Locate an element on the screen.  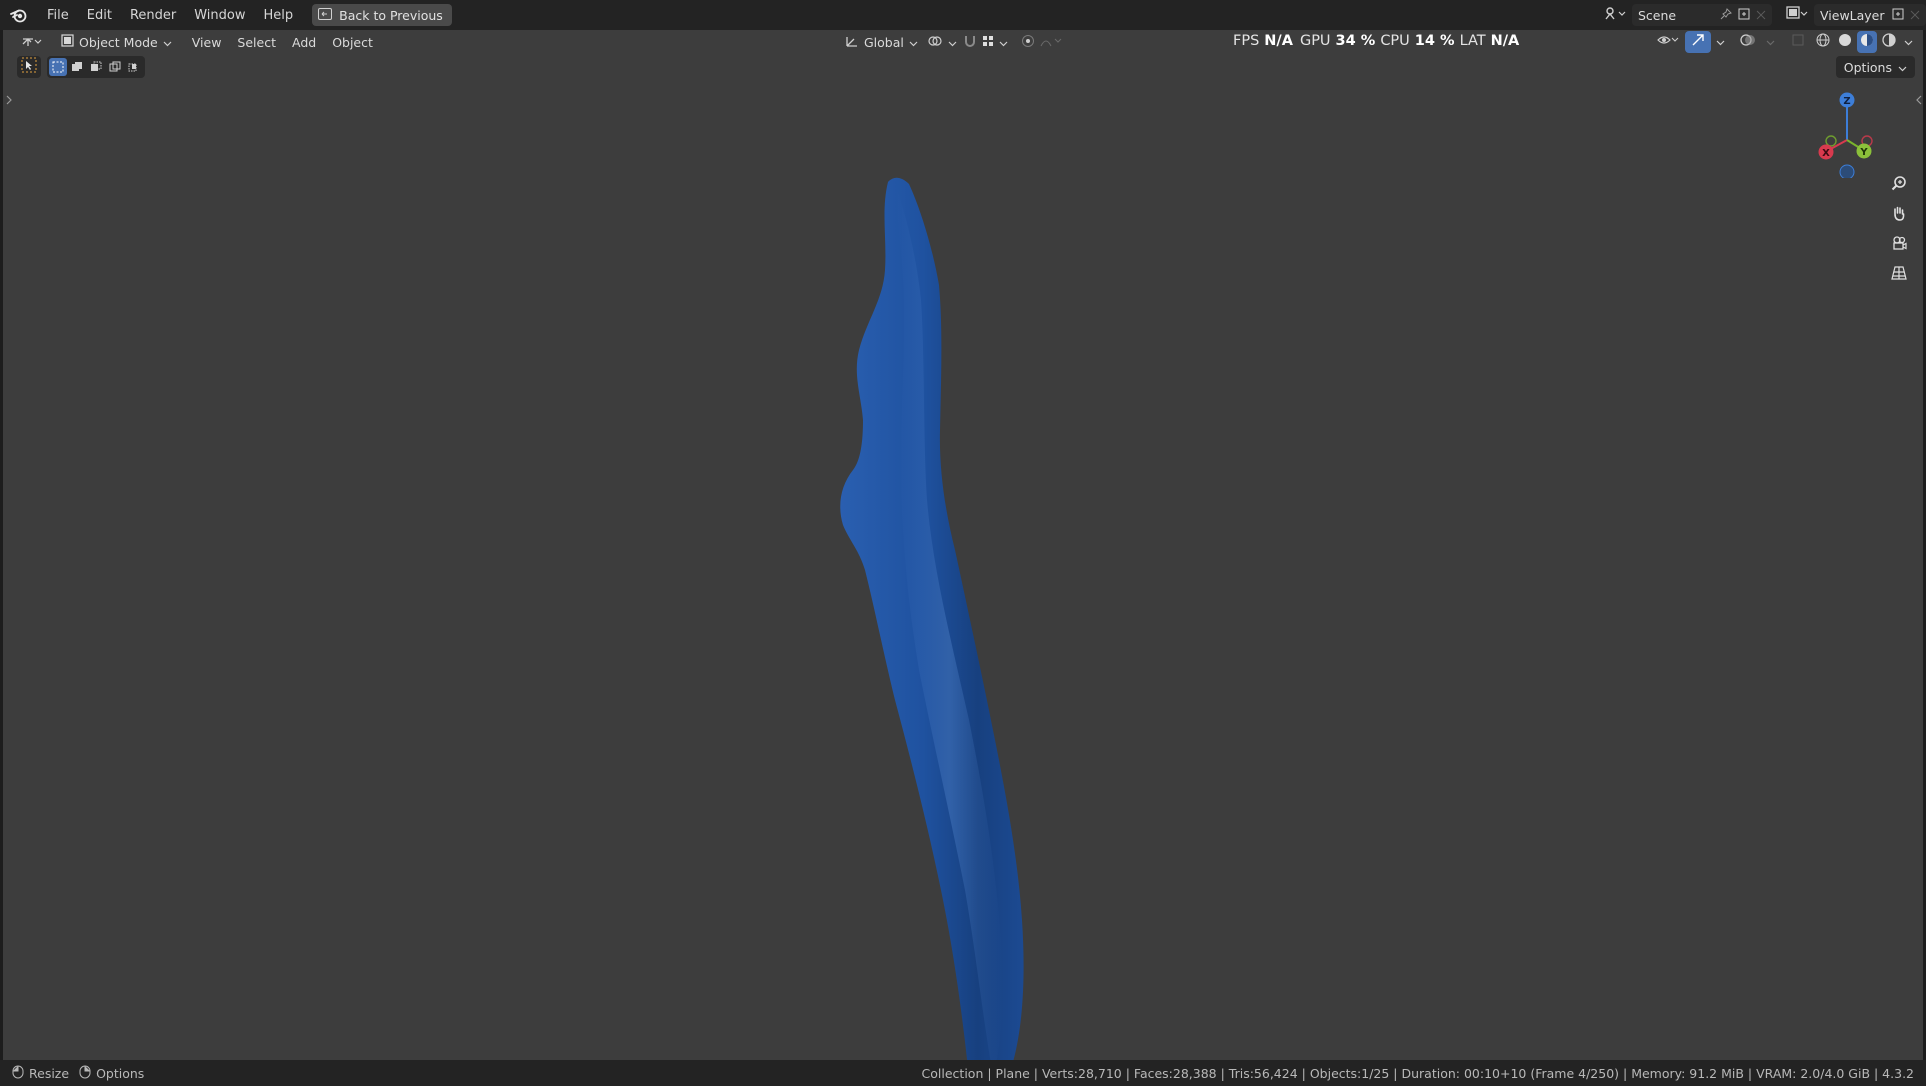
overlays-toggle is located at coordinates (1748, 42).